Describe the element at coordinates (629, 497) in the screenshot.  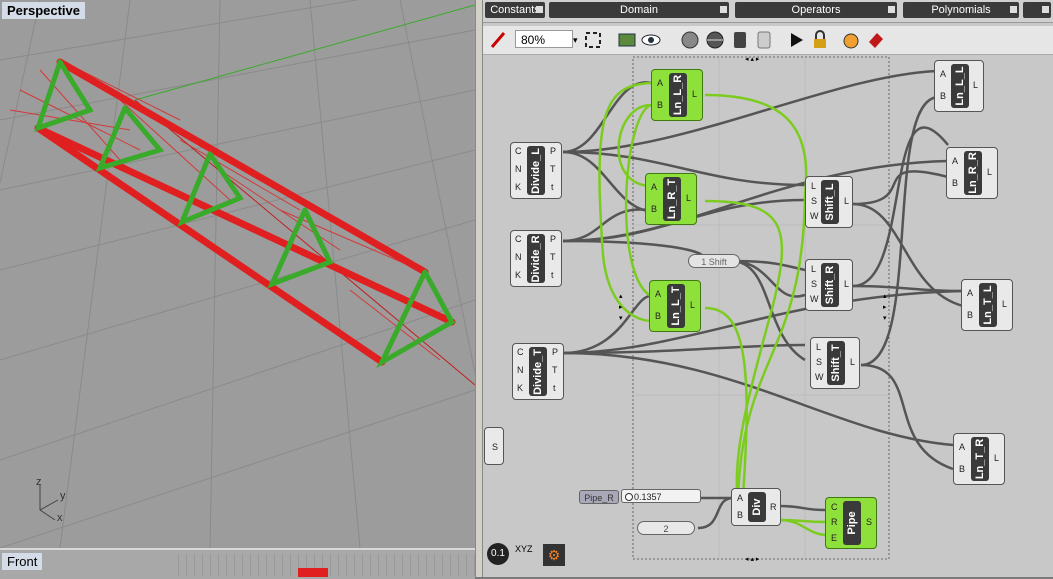
I see `slider-grip-icon` at that location.